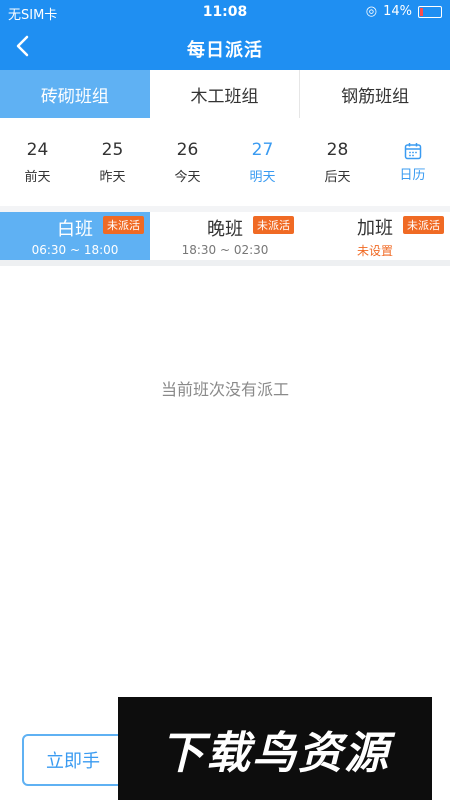 Image resolution: width=450 pixels, height=800 pixels. I want to click on shift-day: 未派活 白班 06:30 ~ 18:00, so click(75, 236).